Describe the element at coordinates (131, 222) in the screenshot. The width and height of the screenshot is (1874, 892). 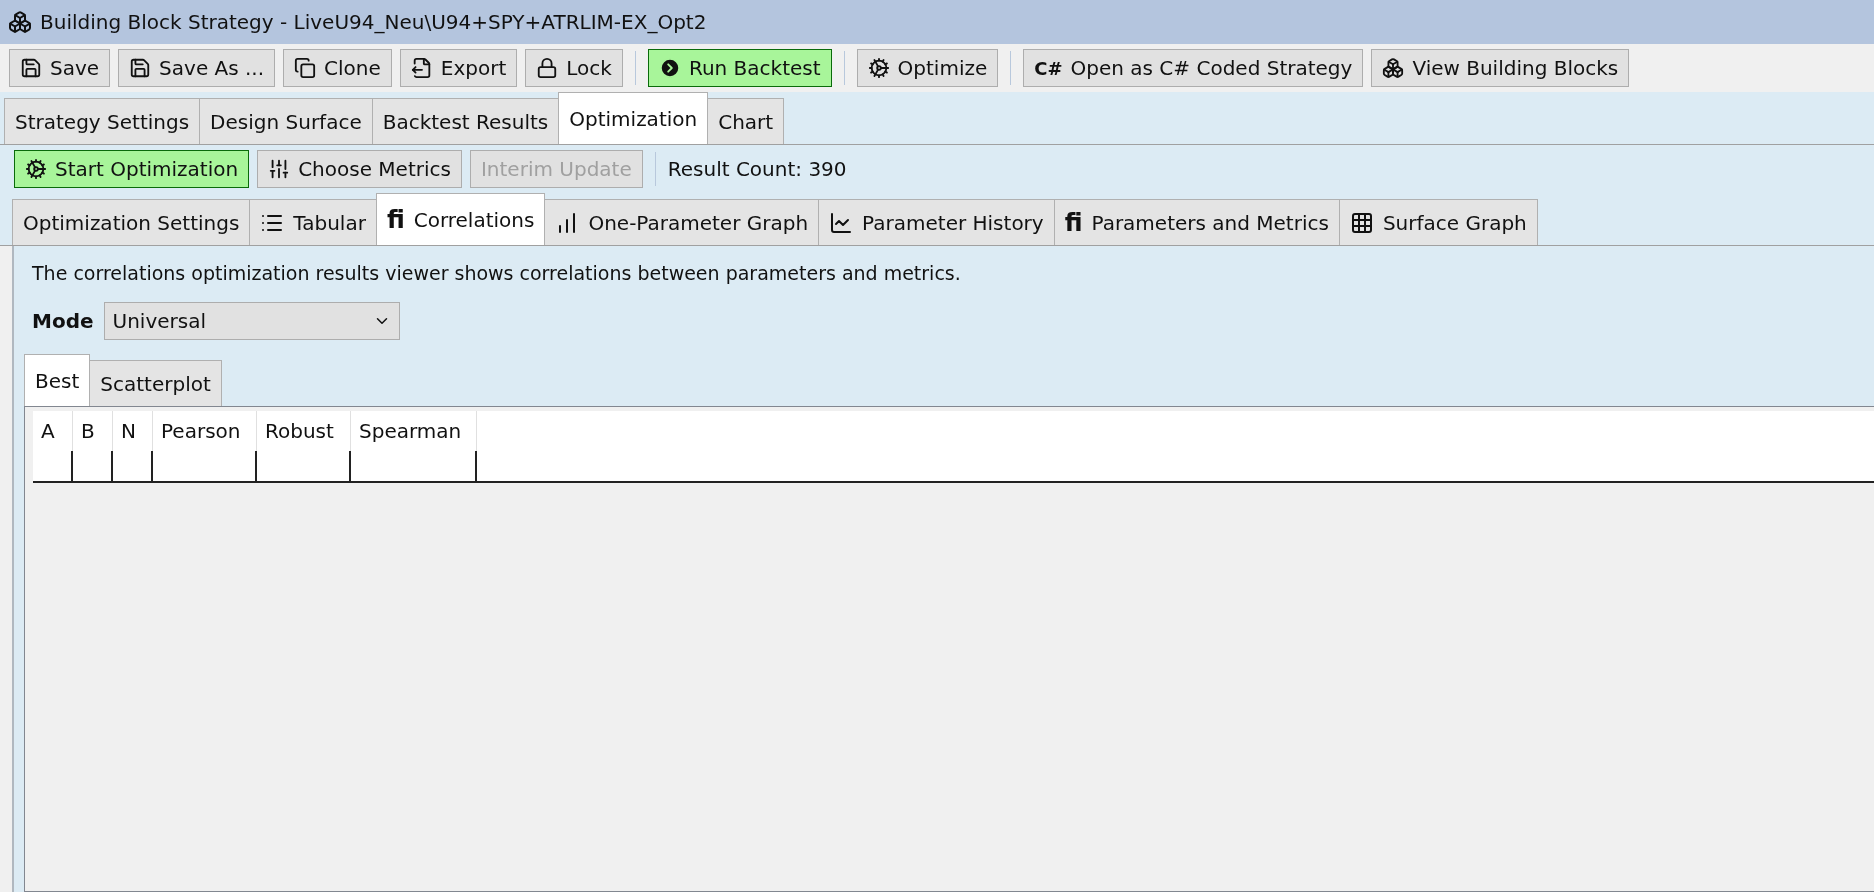
I see `tab: Optimization Settings` at that location.